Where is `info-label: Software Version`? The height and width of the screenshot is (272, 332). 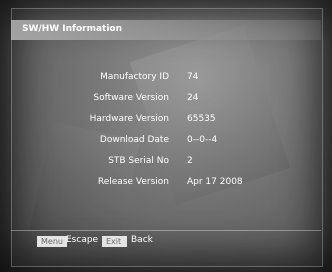 info-label: Software Version is located at coordinates (131, 98).